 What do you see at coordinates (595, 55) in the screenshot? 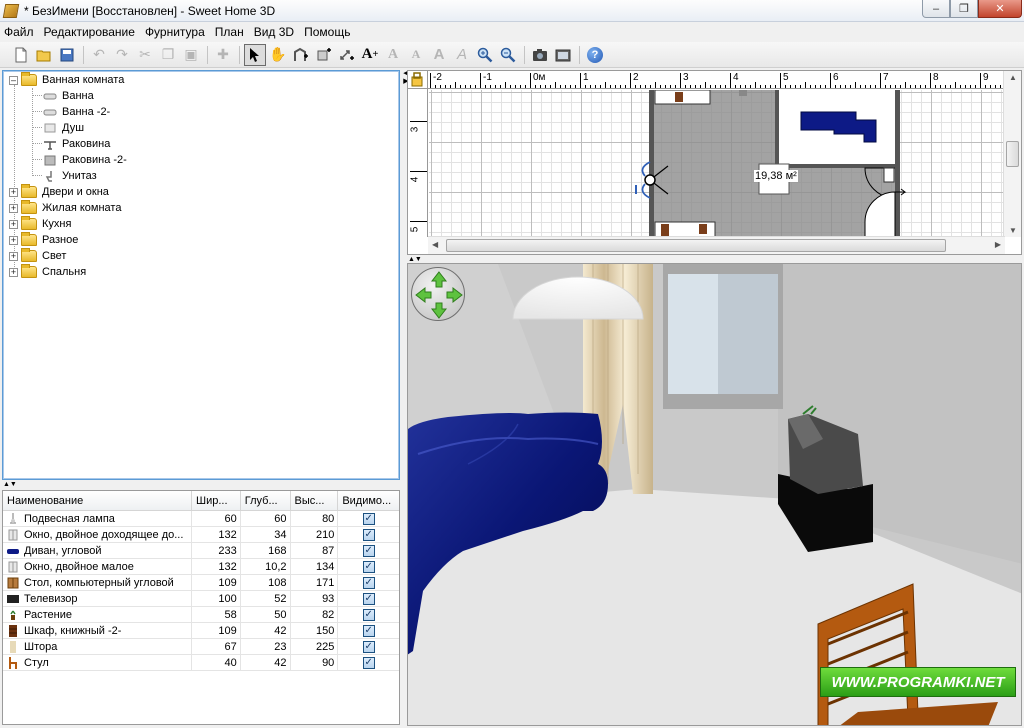
I see `help-icon: ?` at bounding box center [595, 55].